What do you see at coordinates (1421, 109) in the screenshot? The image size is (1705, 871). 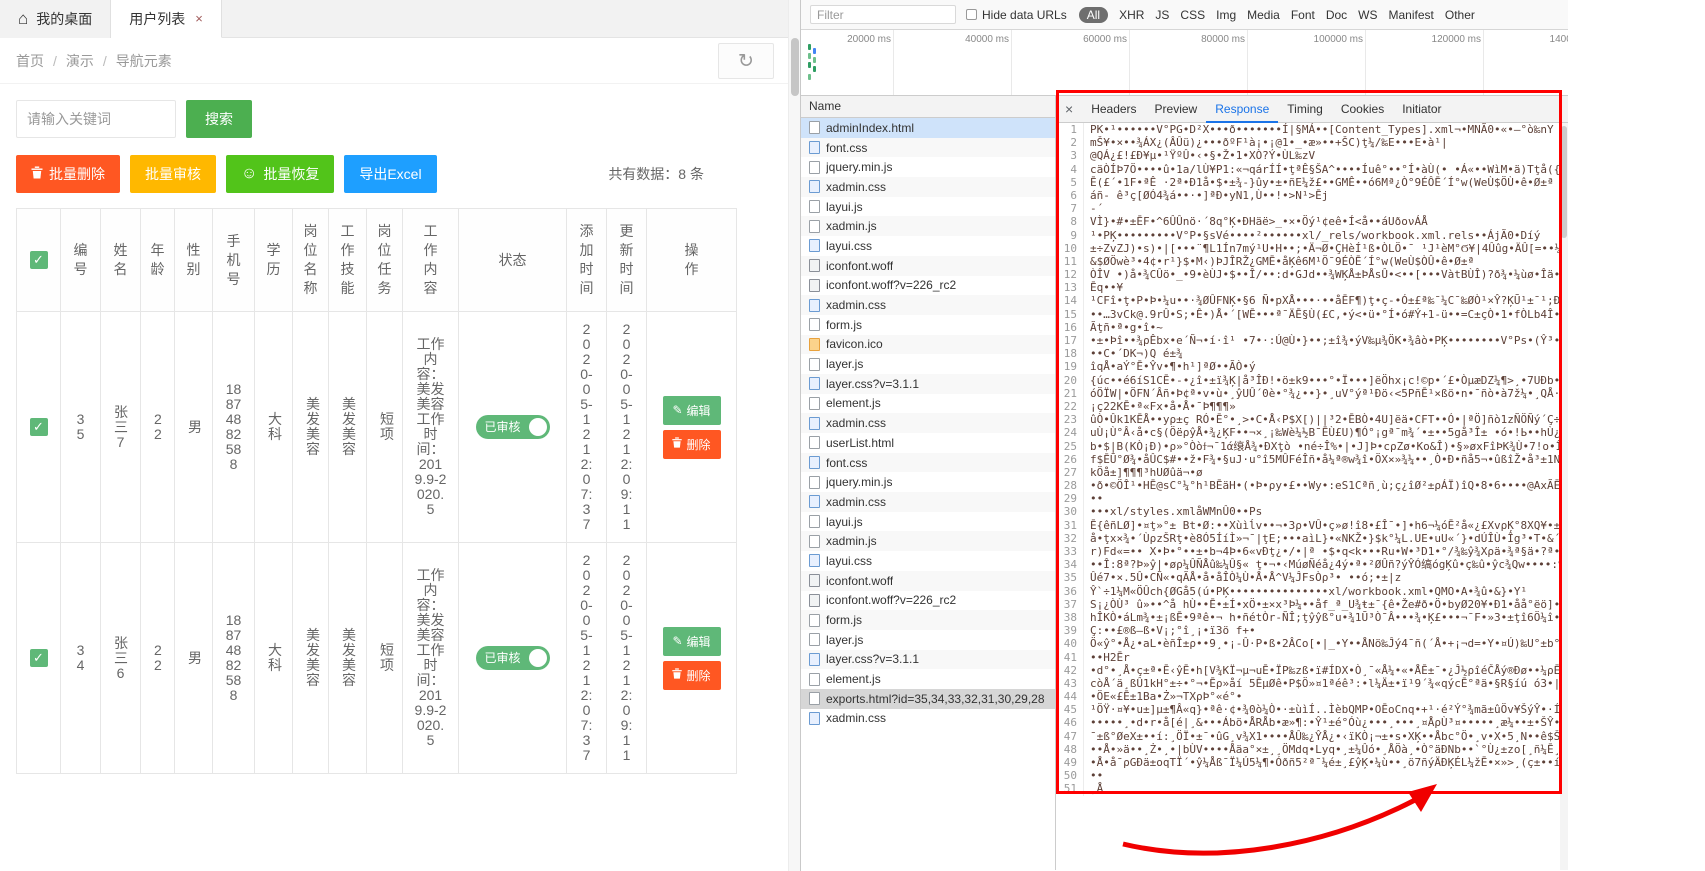 I see `detail-tab-initiator: Initiator` at bounding box center [1421, 109].